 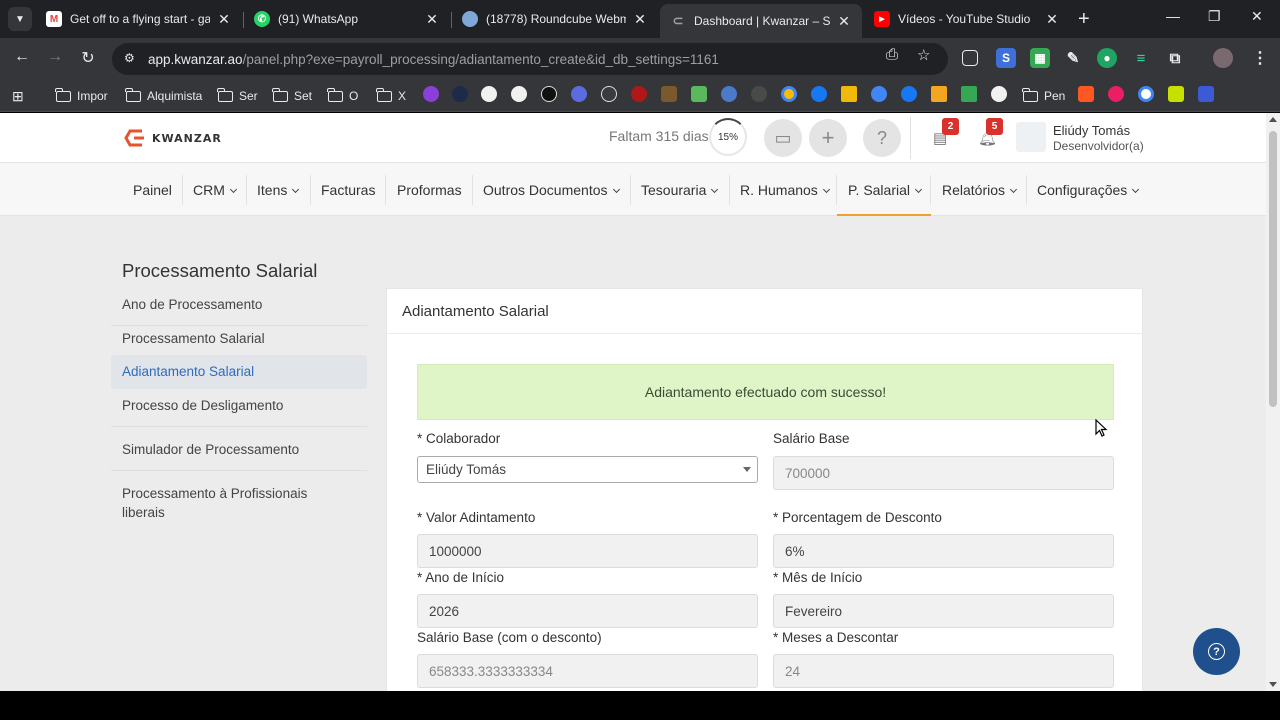 I want to click on bookmark-folder-ser: Ser, so click(x=237, y=96).